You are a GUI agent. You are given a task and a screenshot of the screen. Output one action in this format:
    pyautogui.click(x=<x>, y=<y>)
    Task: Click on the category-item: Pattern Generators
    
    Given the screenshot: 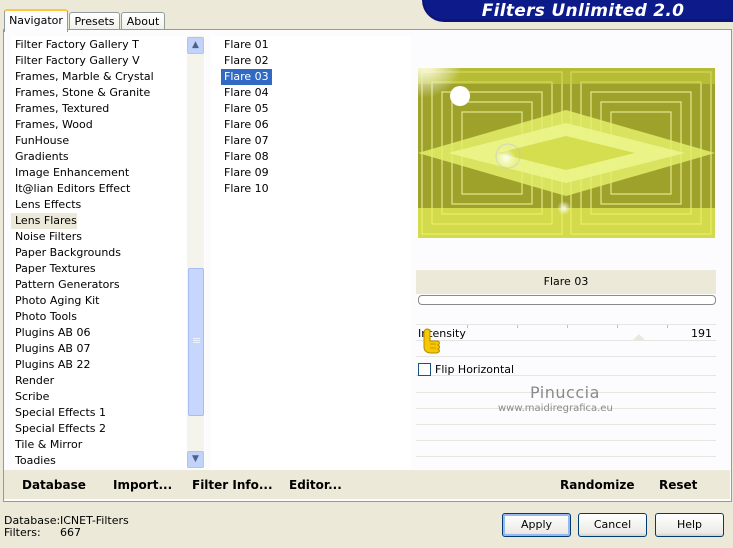 What is the action you would take?
    pyautogui.click(x=65, y=285)
    